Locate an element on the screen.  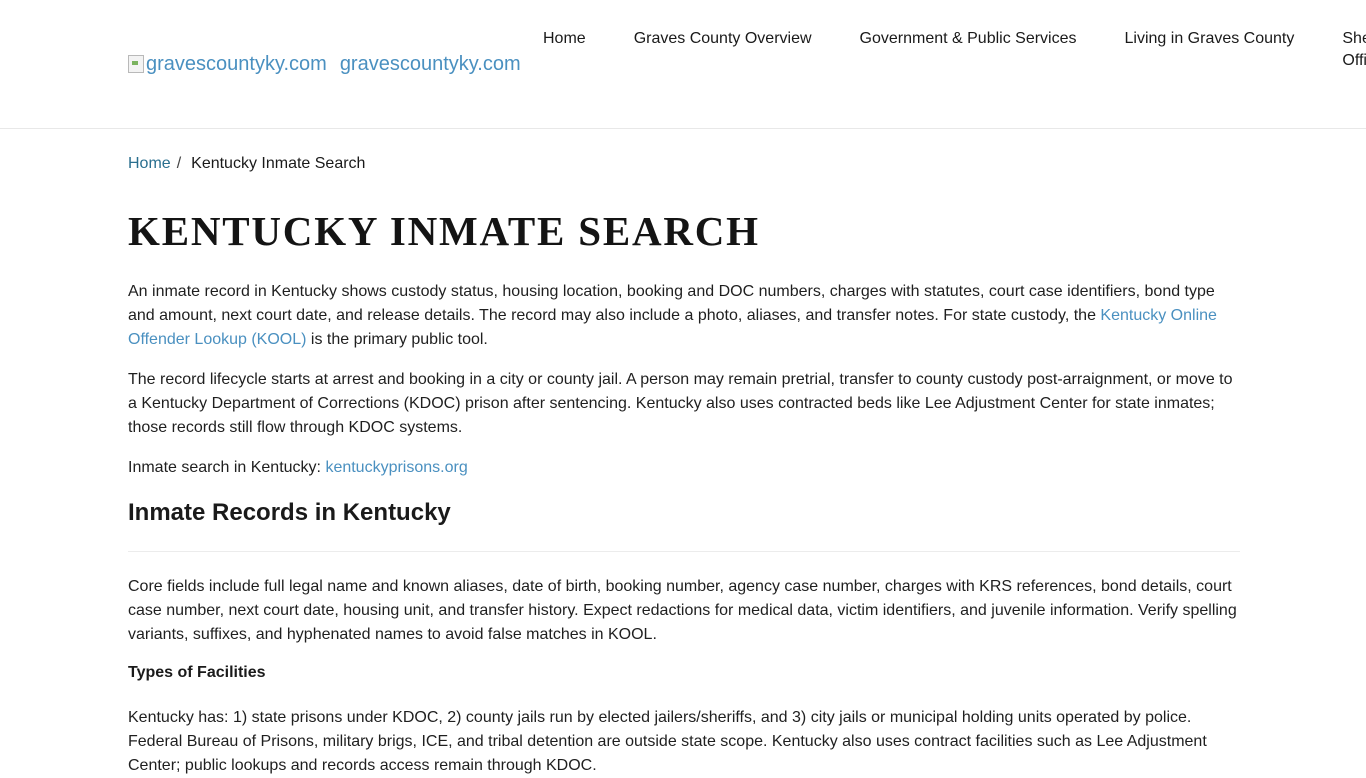
intro-text-end: is the primary public tool. is located at coordinates (397, 339).